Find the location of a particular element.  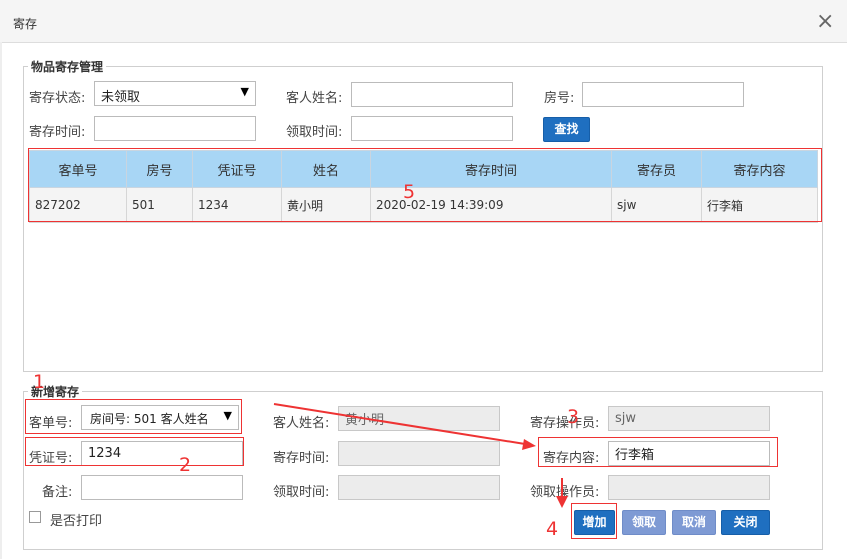

content-label: 寄存内容: is located at coordinates (571, 458).